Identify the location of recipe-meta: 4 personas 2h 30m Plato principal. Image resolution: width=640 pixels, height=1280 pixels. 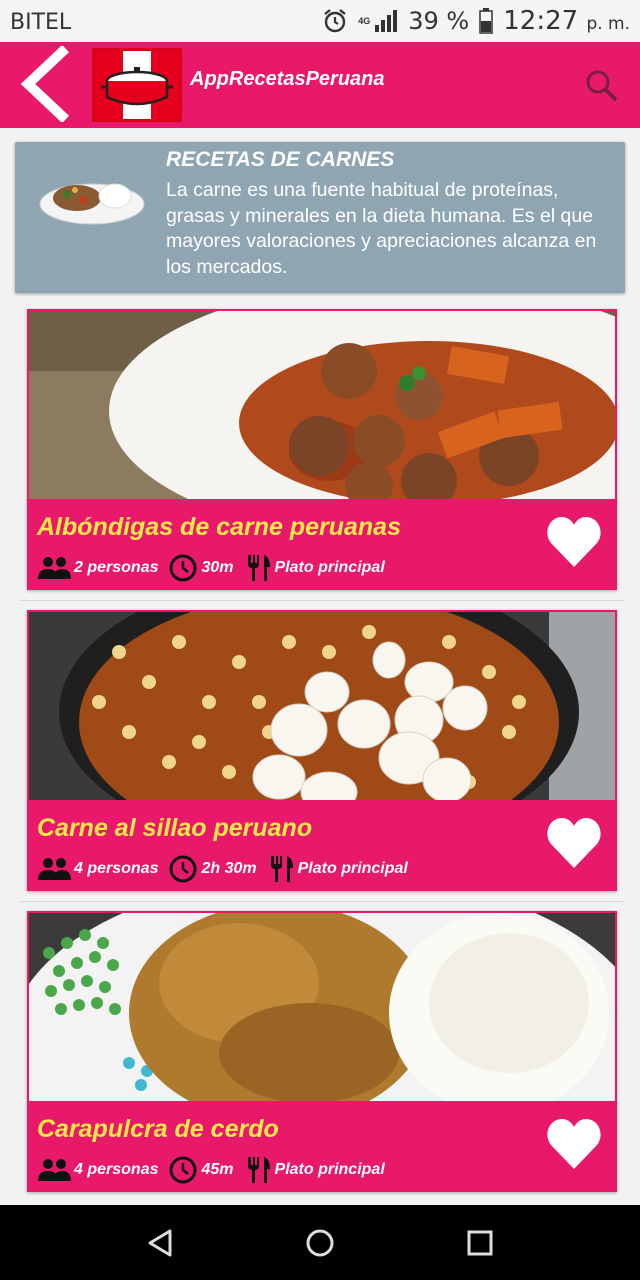
(227, 869).